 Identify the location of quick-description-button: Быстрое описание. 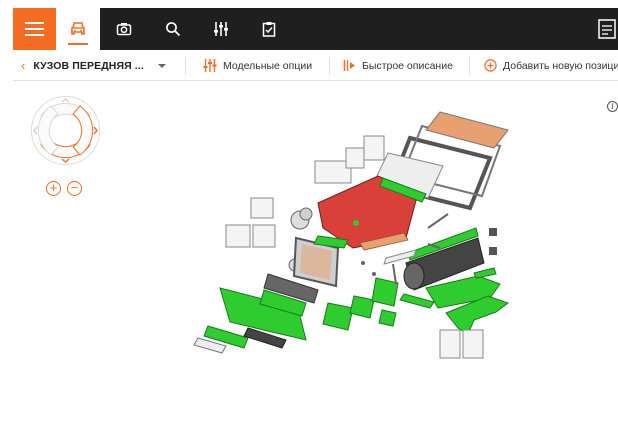
(398, 65).